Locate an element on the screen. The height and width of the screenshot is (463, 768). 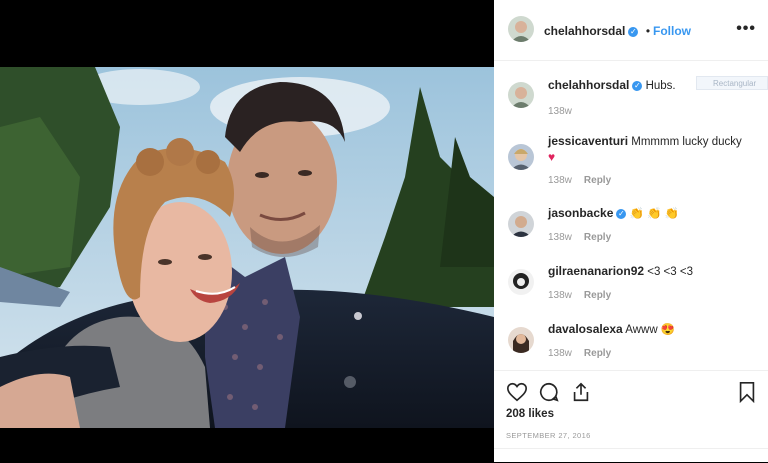
header-user: chelahhorsdal ✓ • Follow is located at coordinates (617, 31).